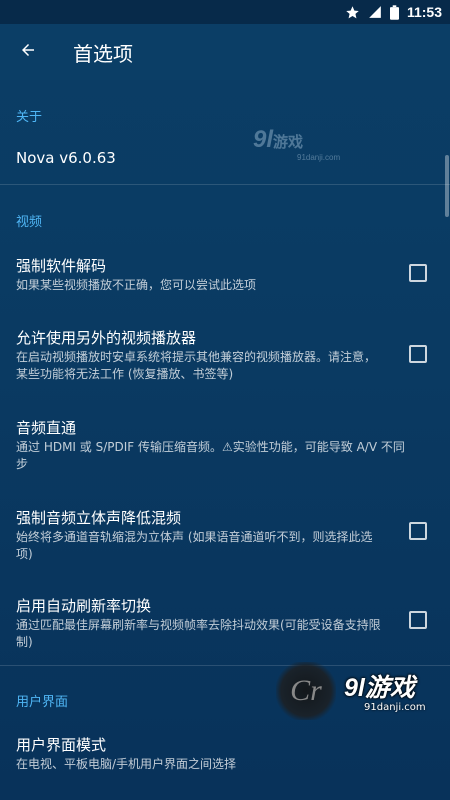  Describe the element at coordinates (379, 688) in the screenshot. I see `watermark-logo: 9l游戏` at that location.